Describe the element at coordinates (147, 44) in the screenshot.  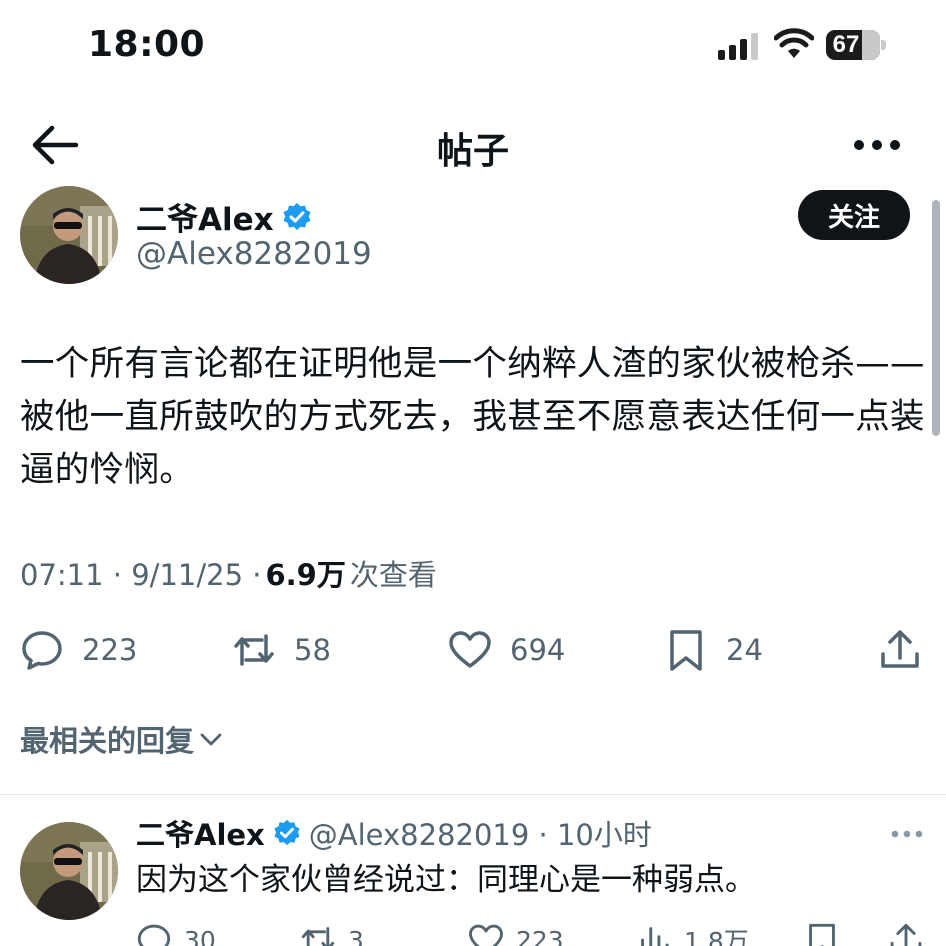
I see `status-time: 18:00` at that location.